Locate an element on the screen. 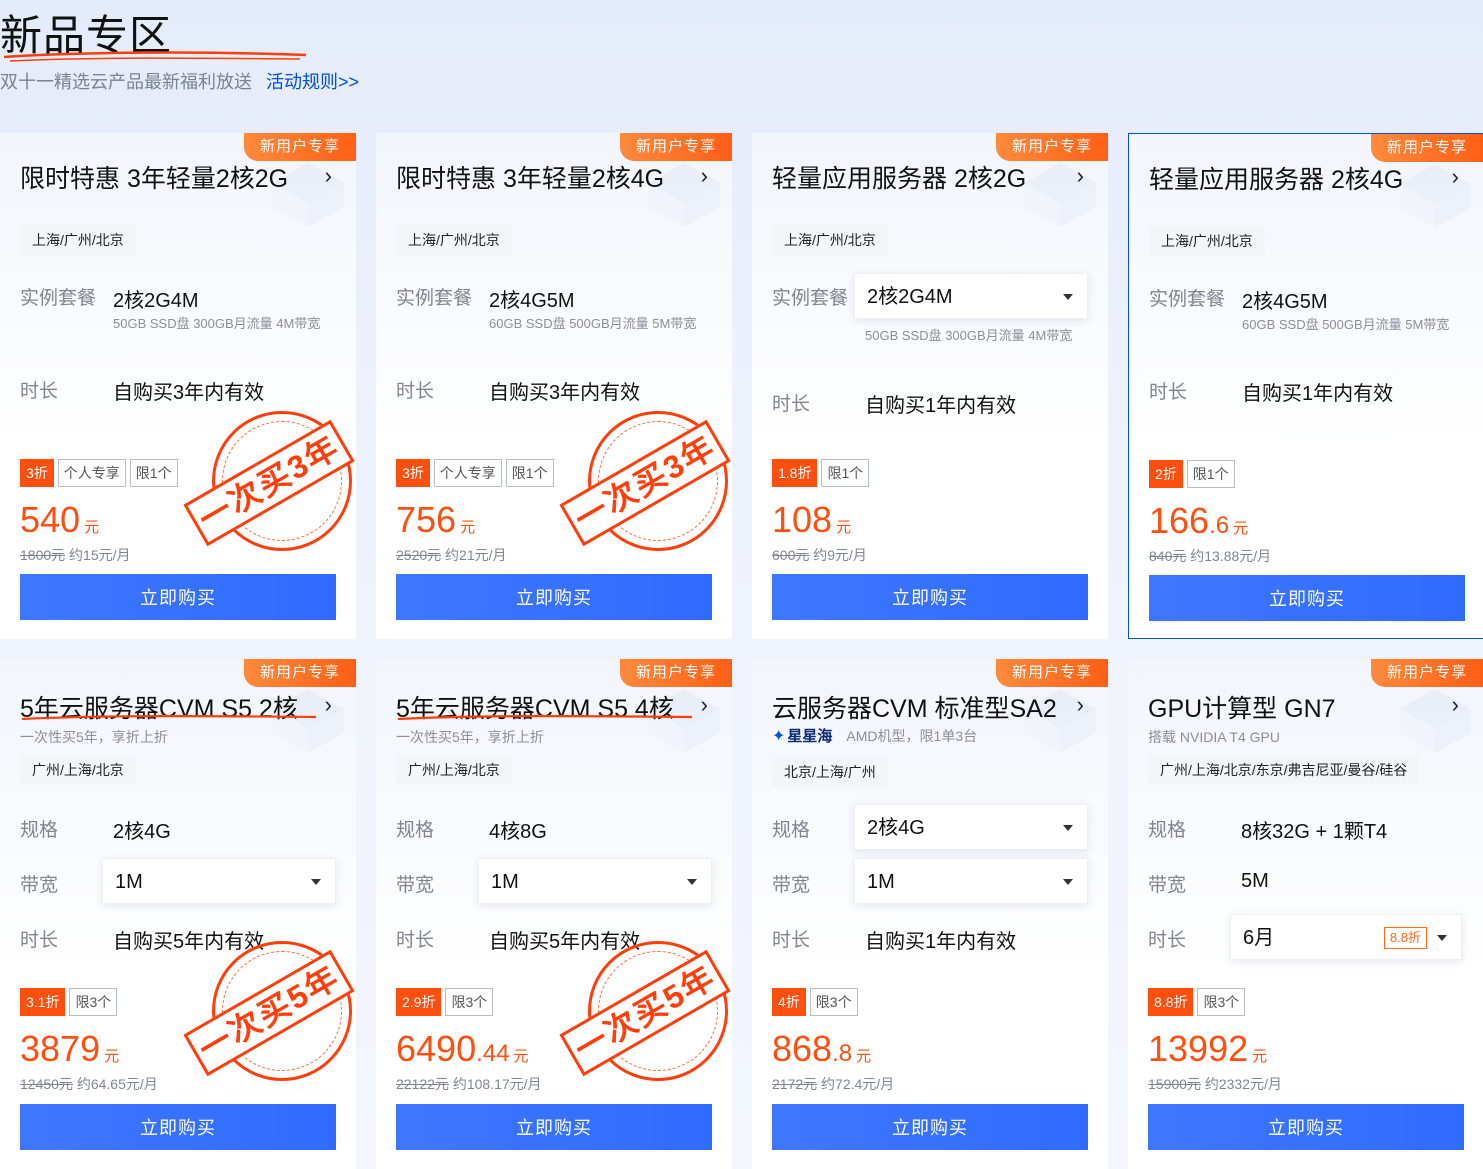 This screenshot has width=1483, height=1169. original-price: 1800元 约15元/月 is located at coordinates (75, 555).